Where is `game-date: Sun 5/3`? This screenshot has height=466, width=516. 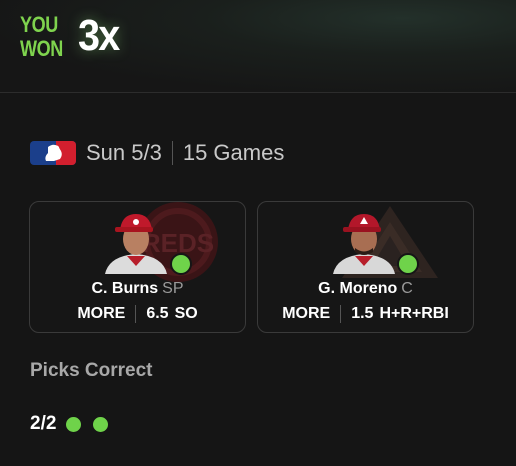 game-date: Sun 5/3 is located at coordinates (124, 152).